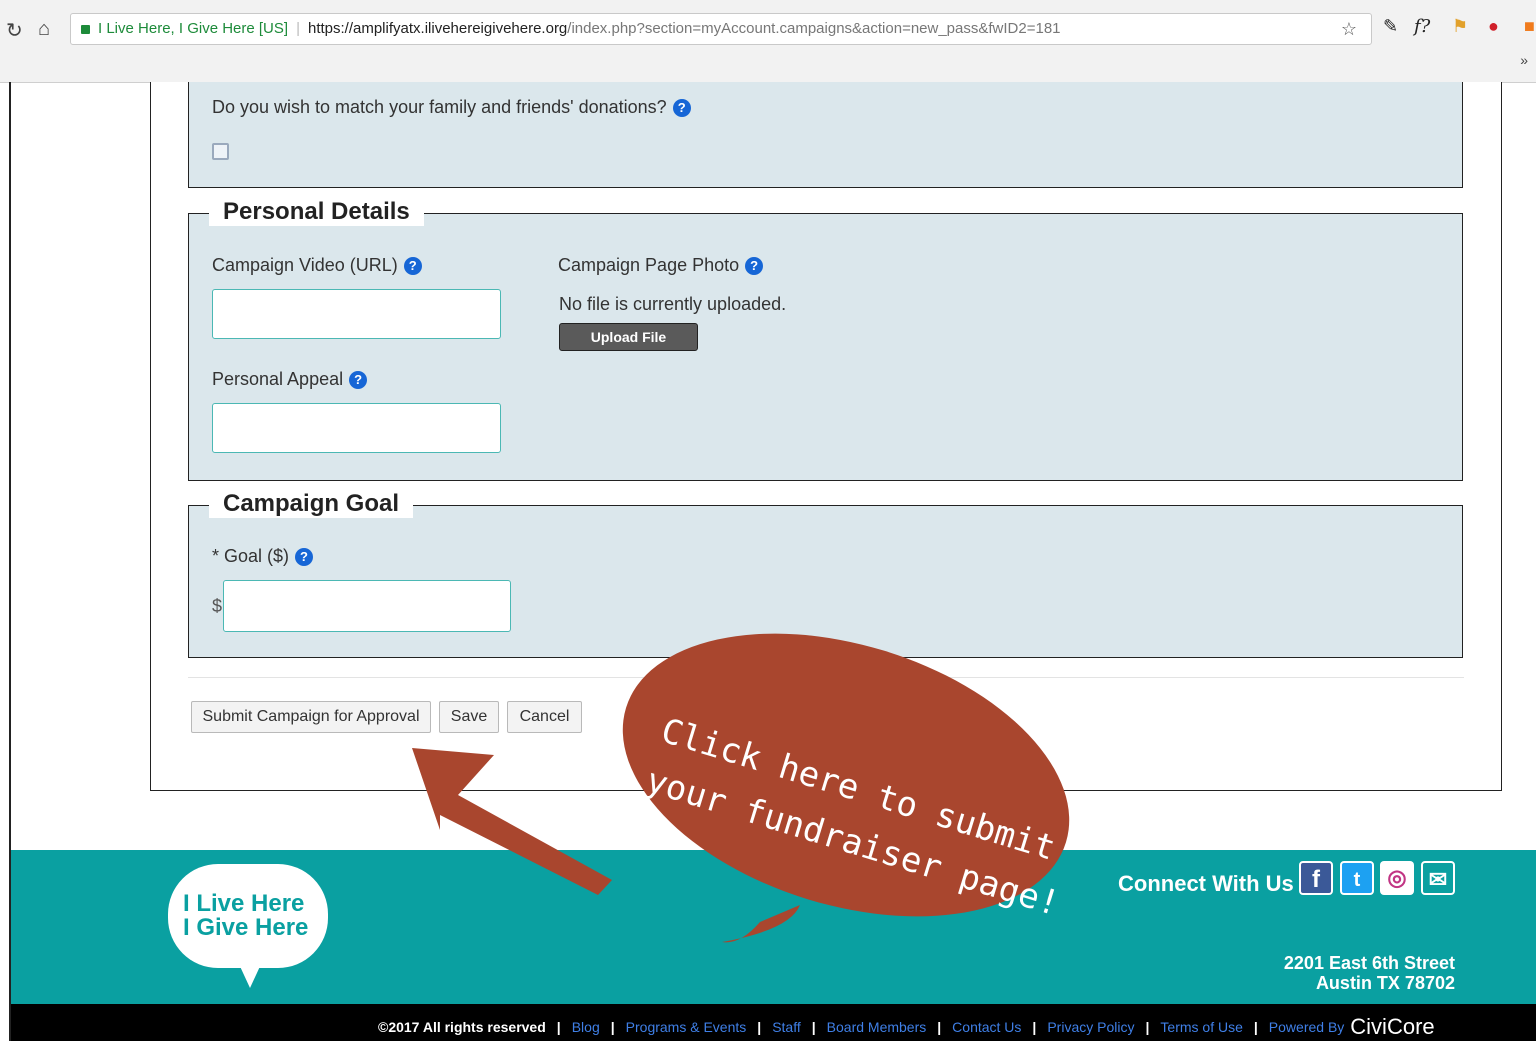 Image resolution: width=1536 pixels, height=1041 pixels. What do you see at coordinates (761, 924) in the screenshot?
I see `callout-tail` at bounding box center [761, 924].